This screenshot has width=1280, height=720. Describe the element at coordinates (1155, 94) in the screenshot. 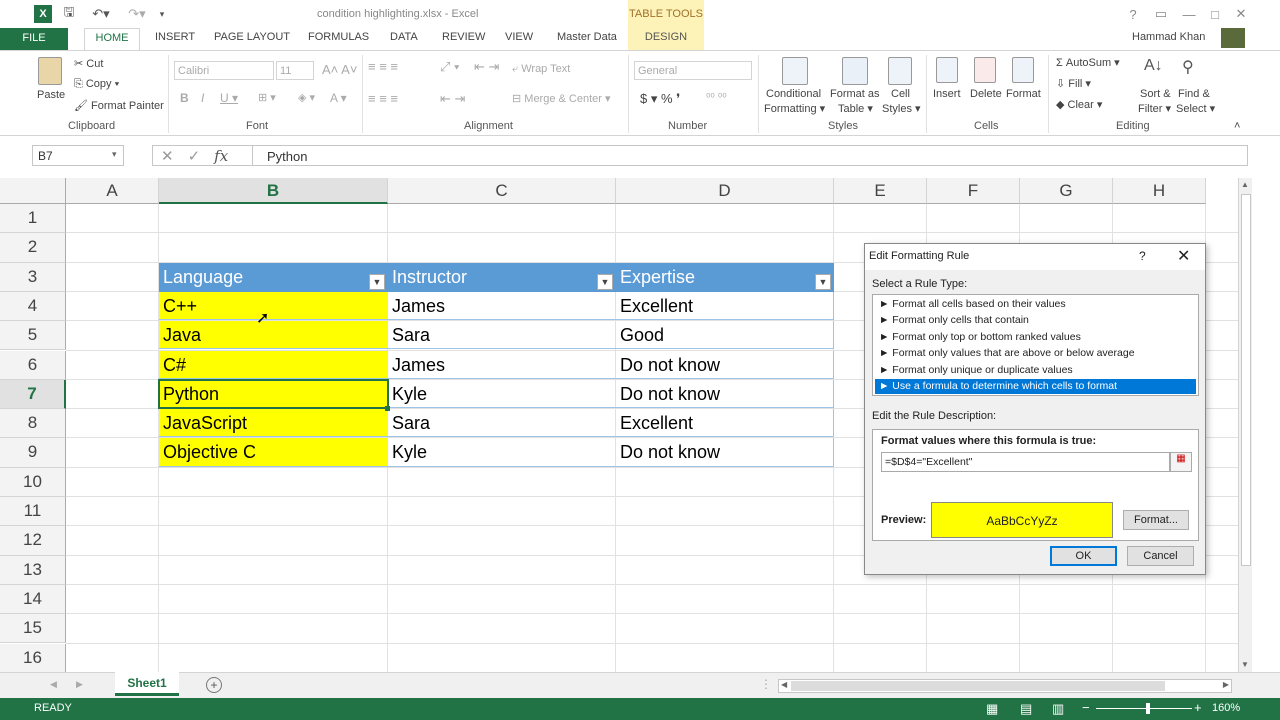

I see `sort-filter-label-1: Sort &` at that location.